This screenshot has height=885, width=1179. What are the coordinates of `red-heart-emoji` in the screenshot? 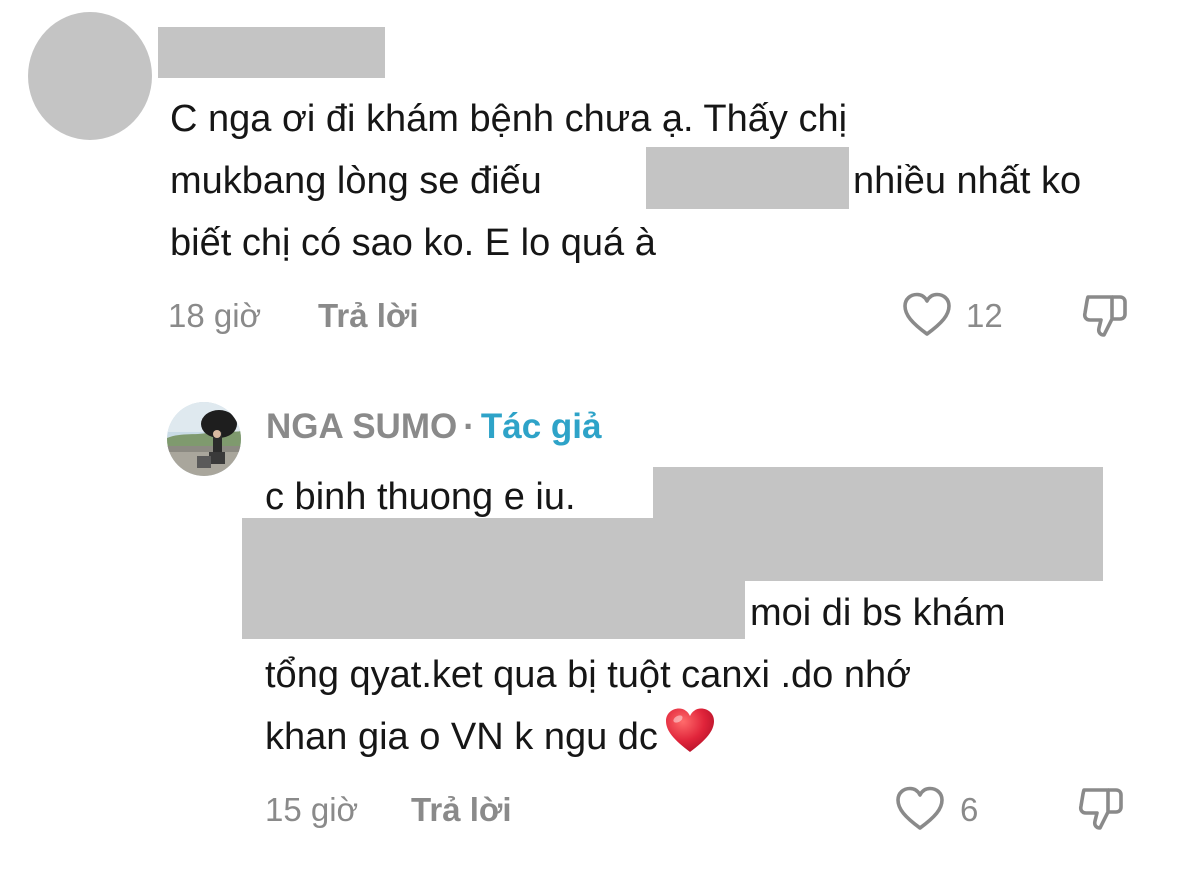 It's located at (690, 731).